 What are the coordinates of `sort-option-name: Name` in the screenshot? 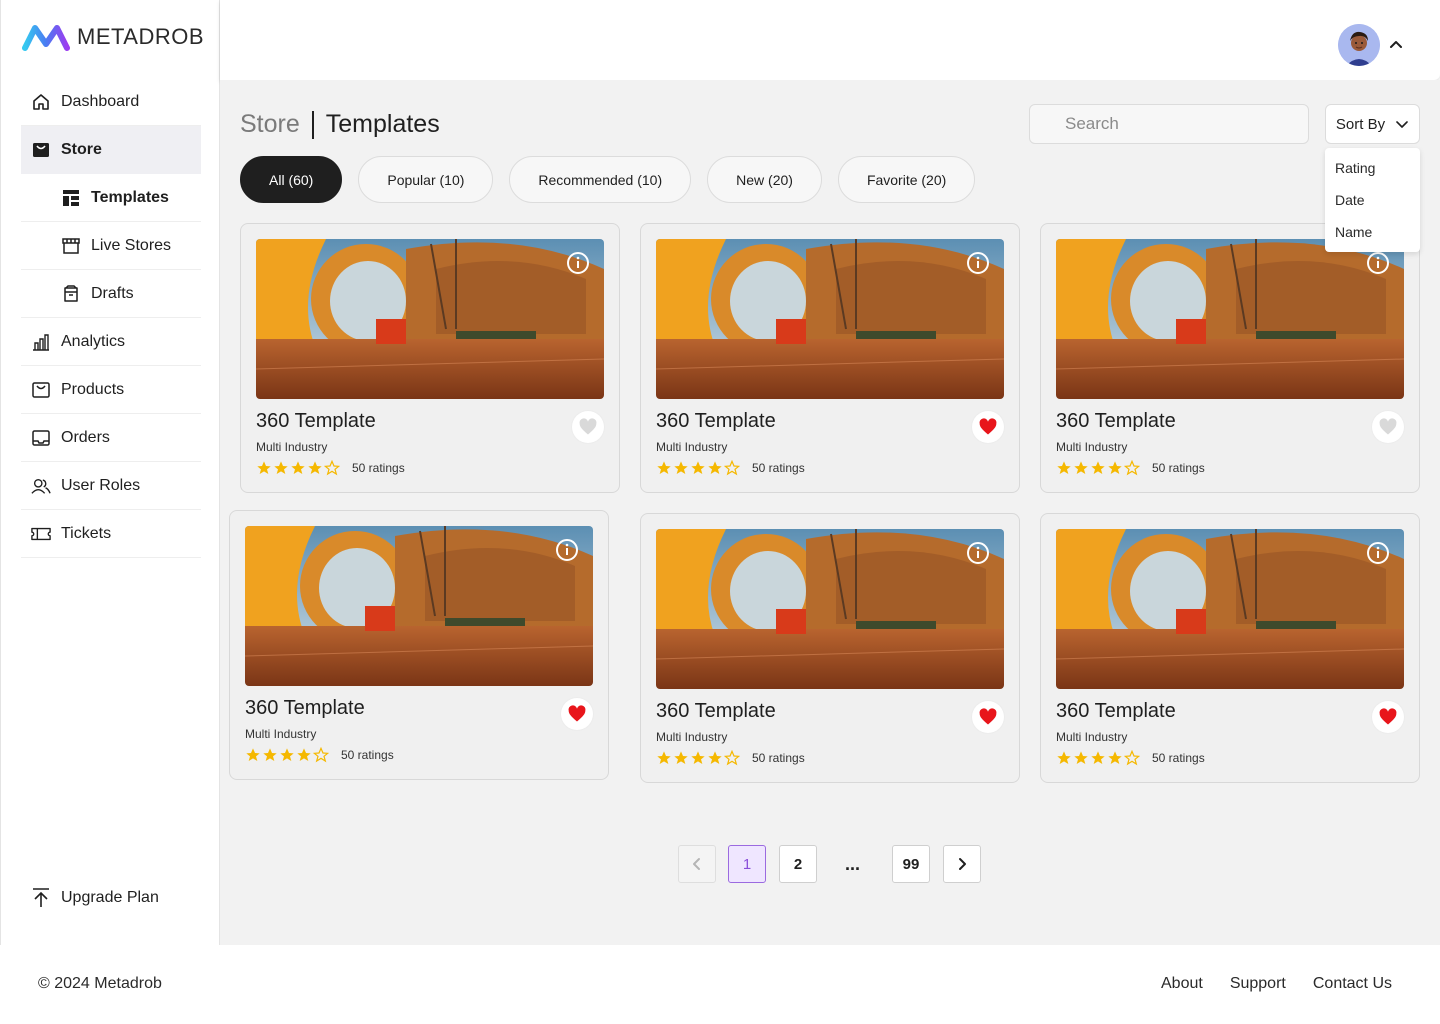 It's located at (1372, 232).